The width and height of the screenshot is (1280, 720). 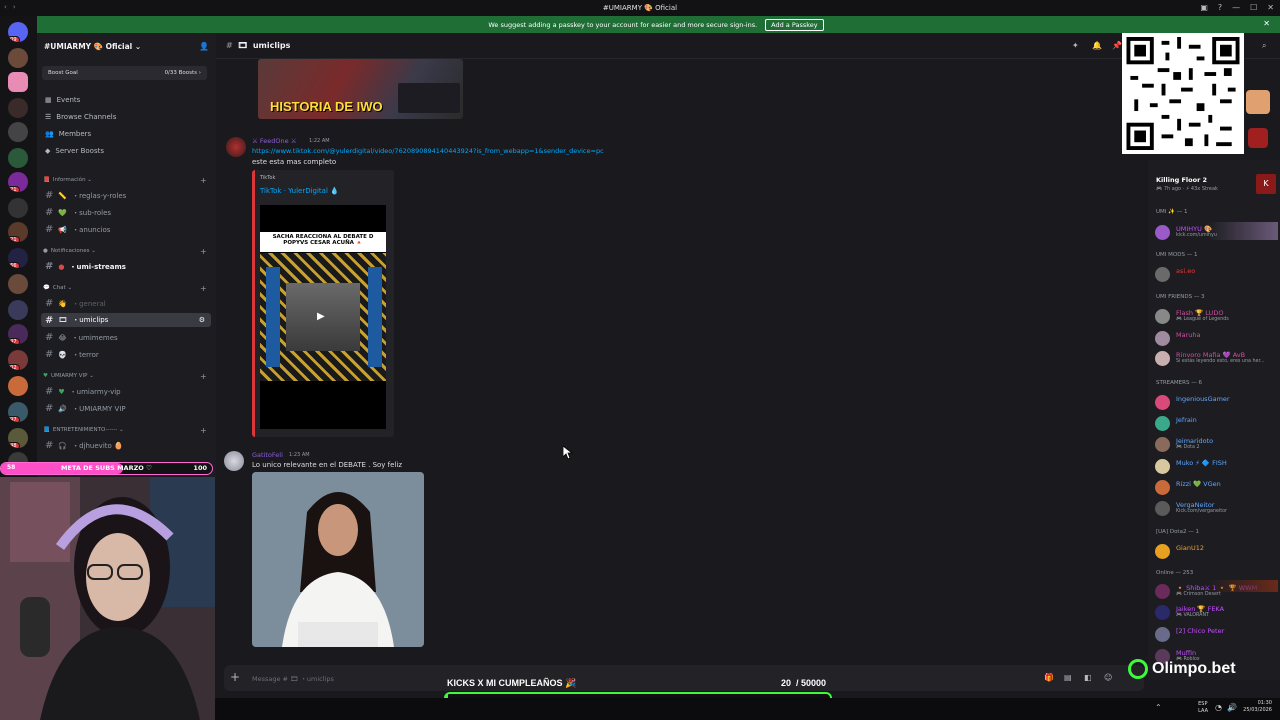 I want to click on attach-plus-icon: +, so click(x=235, y=677).